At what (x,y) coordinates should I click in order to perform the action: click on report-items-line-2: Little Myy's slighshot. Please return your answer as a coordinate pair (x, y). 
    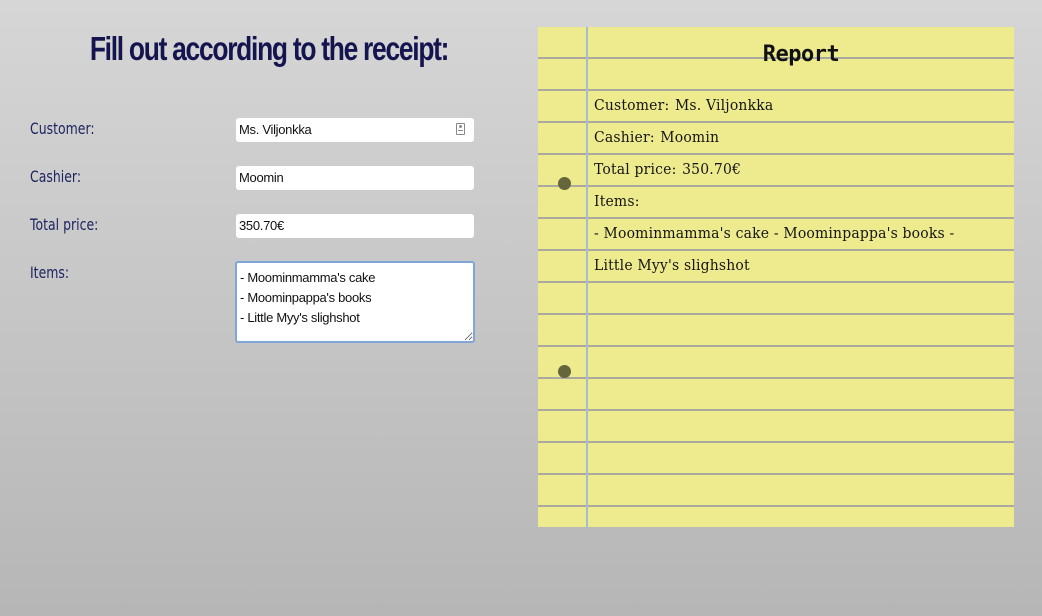
    Looking at the image, I should click on (672, 265).